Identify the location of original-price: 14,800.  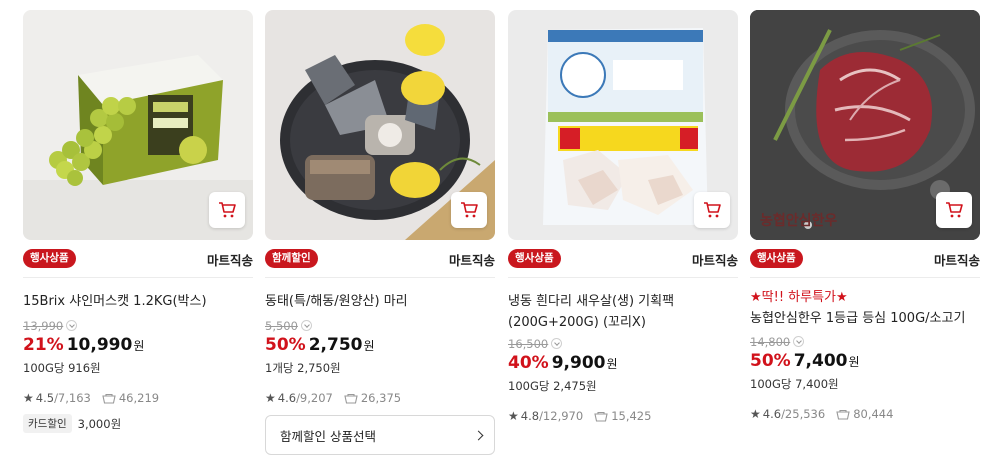
(865, 342).